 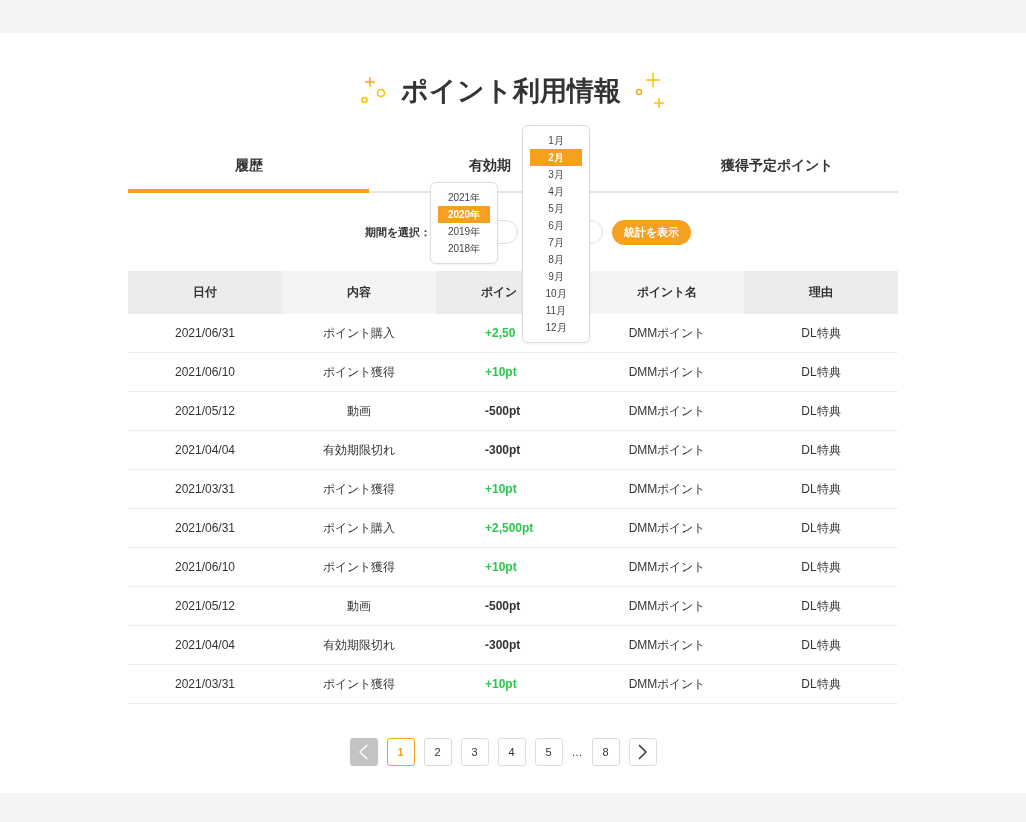 I want to click on dropdown-option: 6月, so click(x=556, y=225).